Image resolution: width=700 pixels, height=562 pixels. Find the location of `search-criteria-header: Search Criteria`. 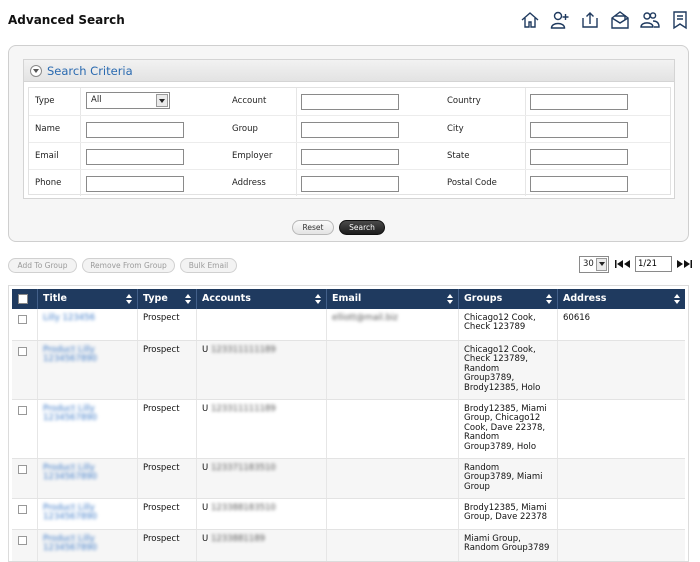

search-criteria-header: Search Criteria is located at coordinates (349, 71).